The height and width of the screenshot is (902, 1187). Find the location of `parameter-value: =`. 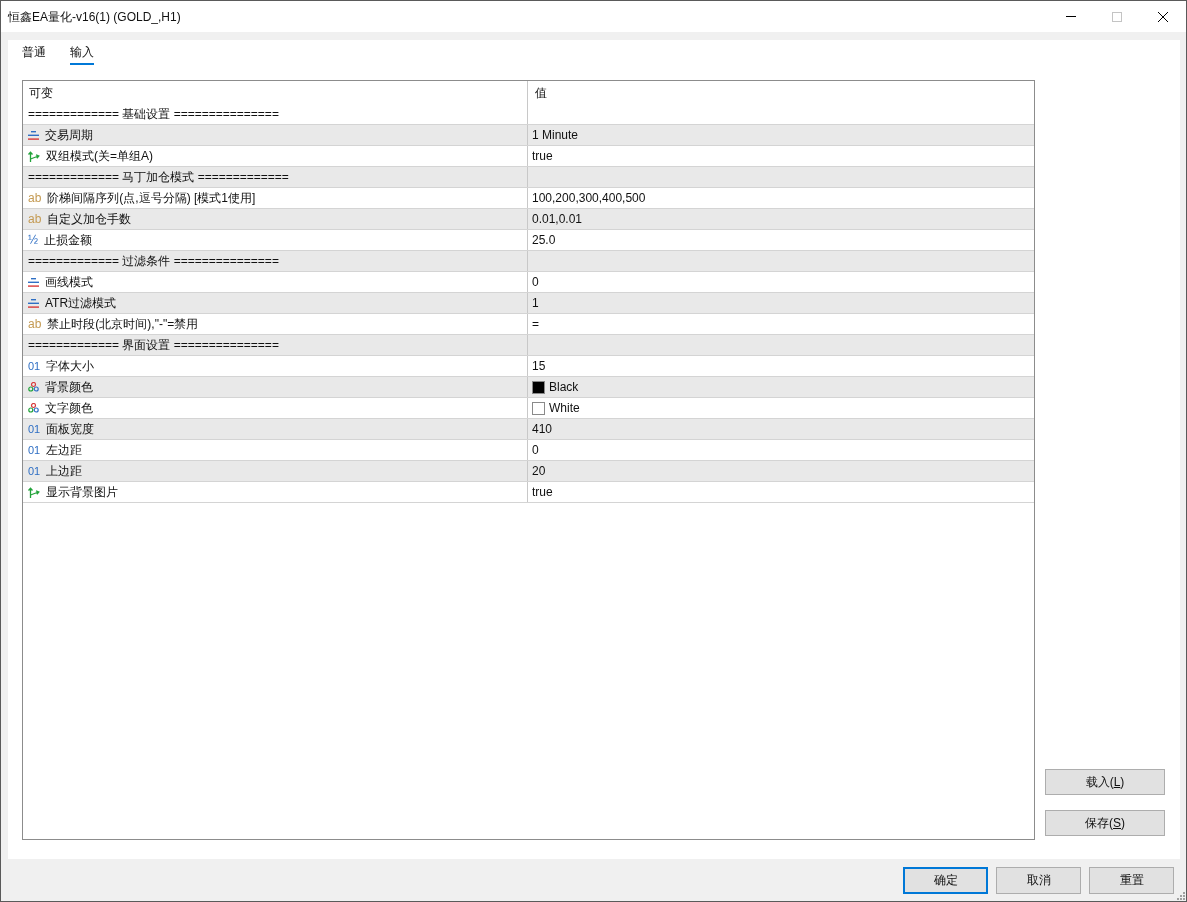

parameter-value: = is located at coordinates (535, 324).